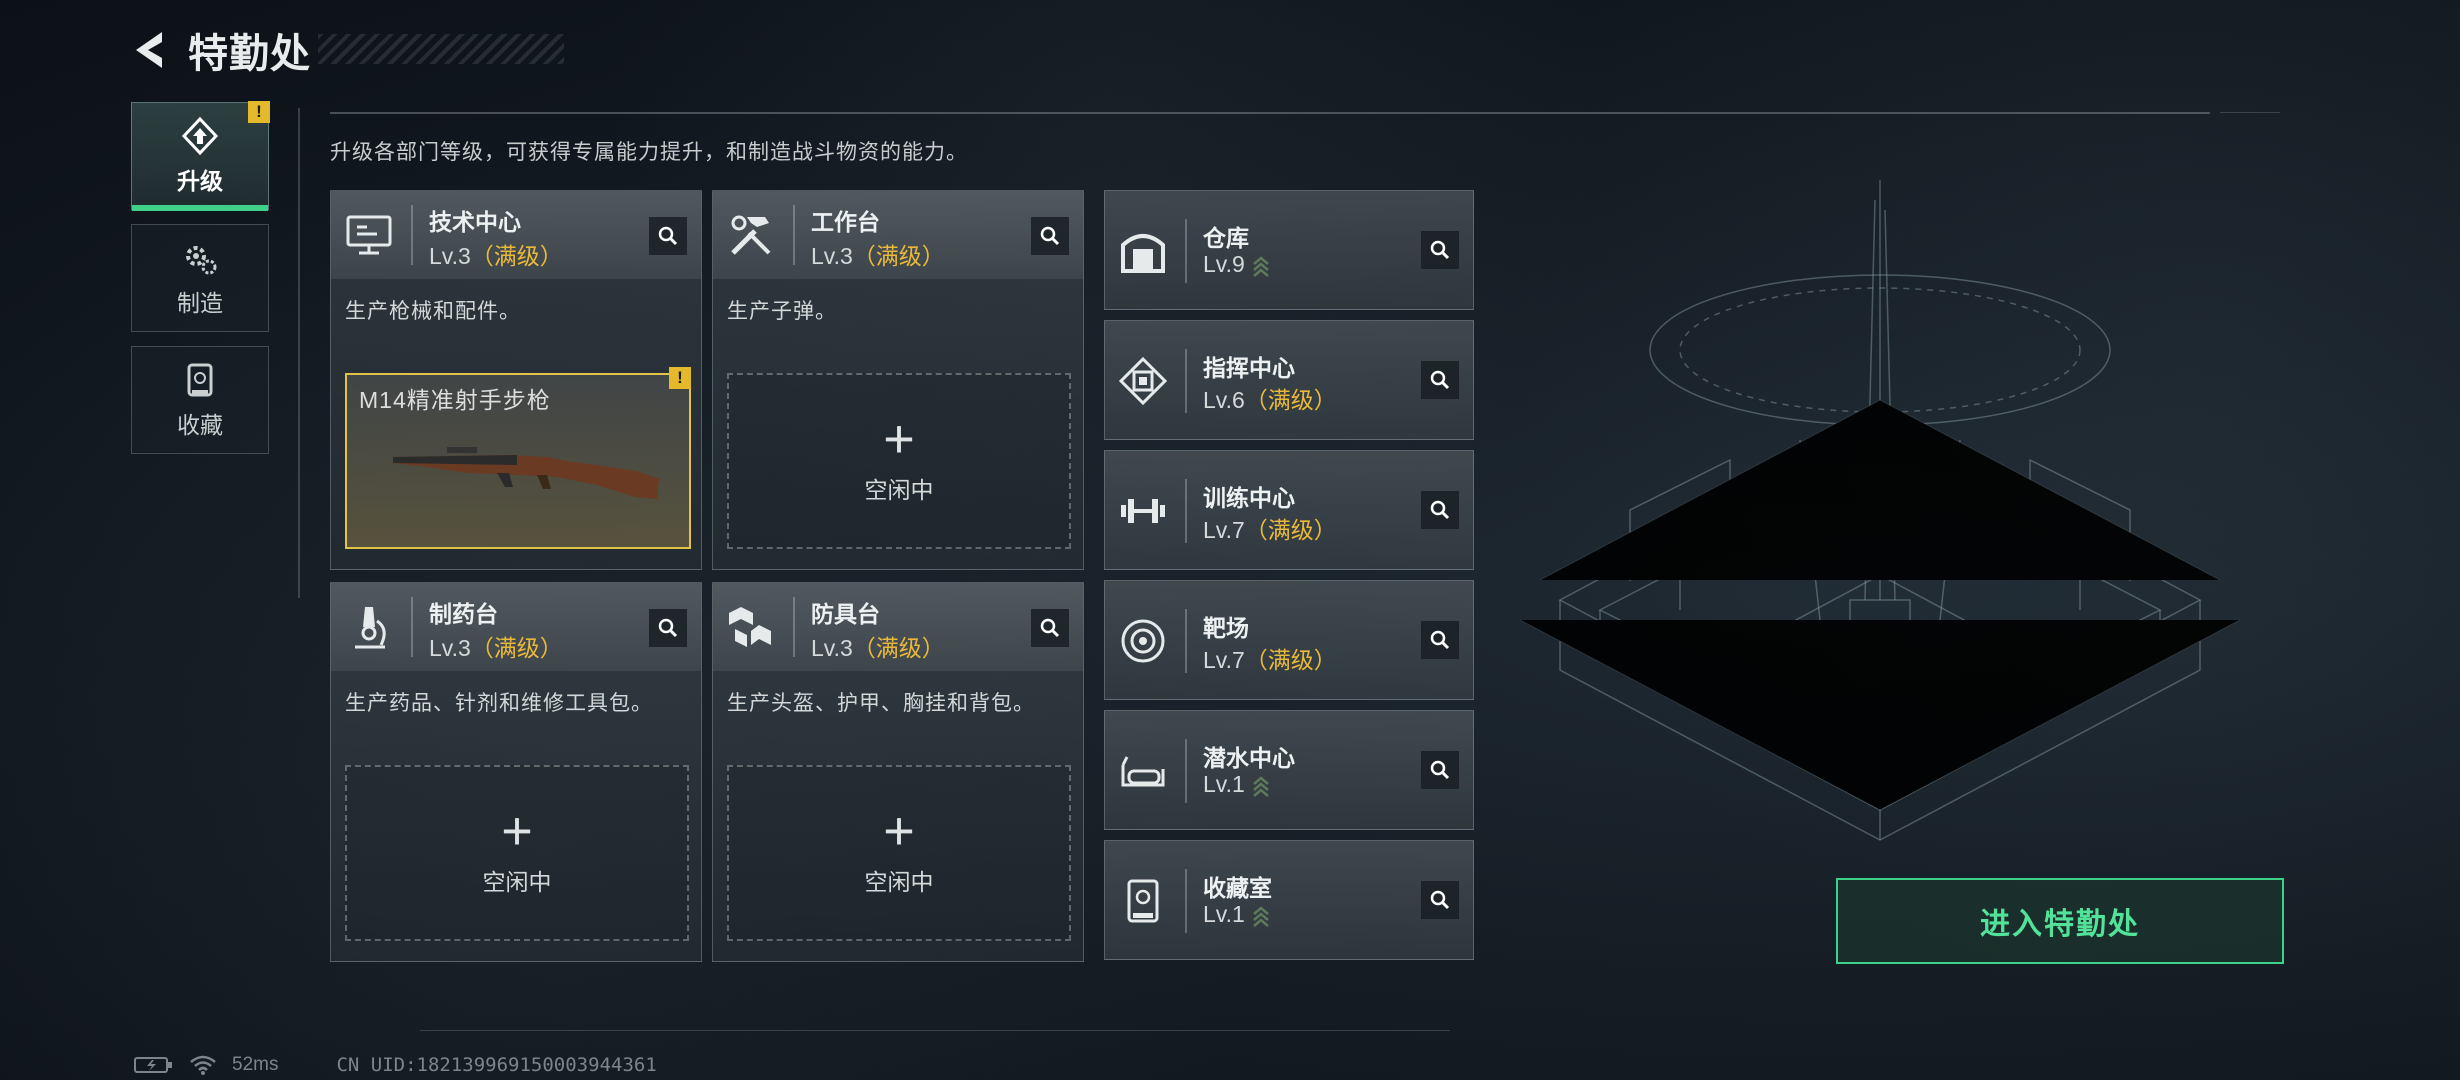 The width and height of the screenshot is (2460, 1080). What do you see at coordinates (395, 1065) in the screenshot?
I see `status-footer: 52ms CN UID:18213996915000394436​1` at bounding box center [395, 1065].